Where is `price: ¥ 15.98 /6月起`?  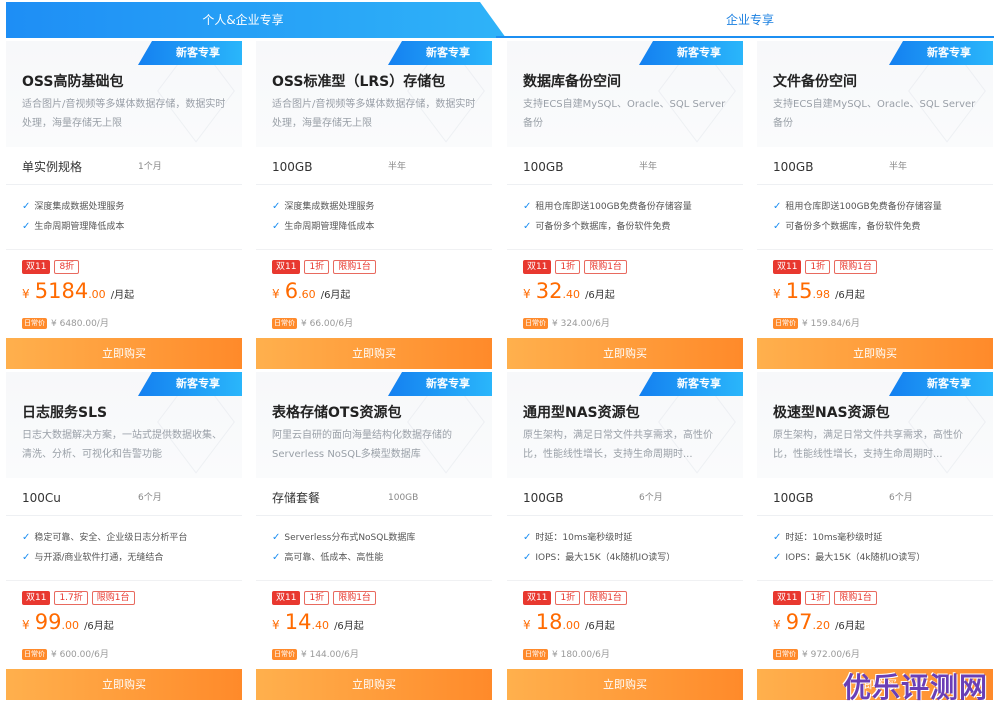
price: ¥ 15.98 /6月起 is located at coordinates (819, 291).